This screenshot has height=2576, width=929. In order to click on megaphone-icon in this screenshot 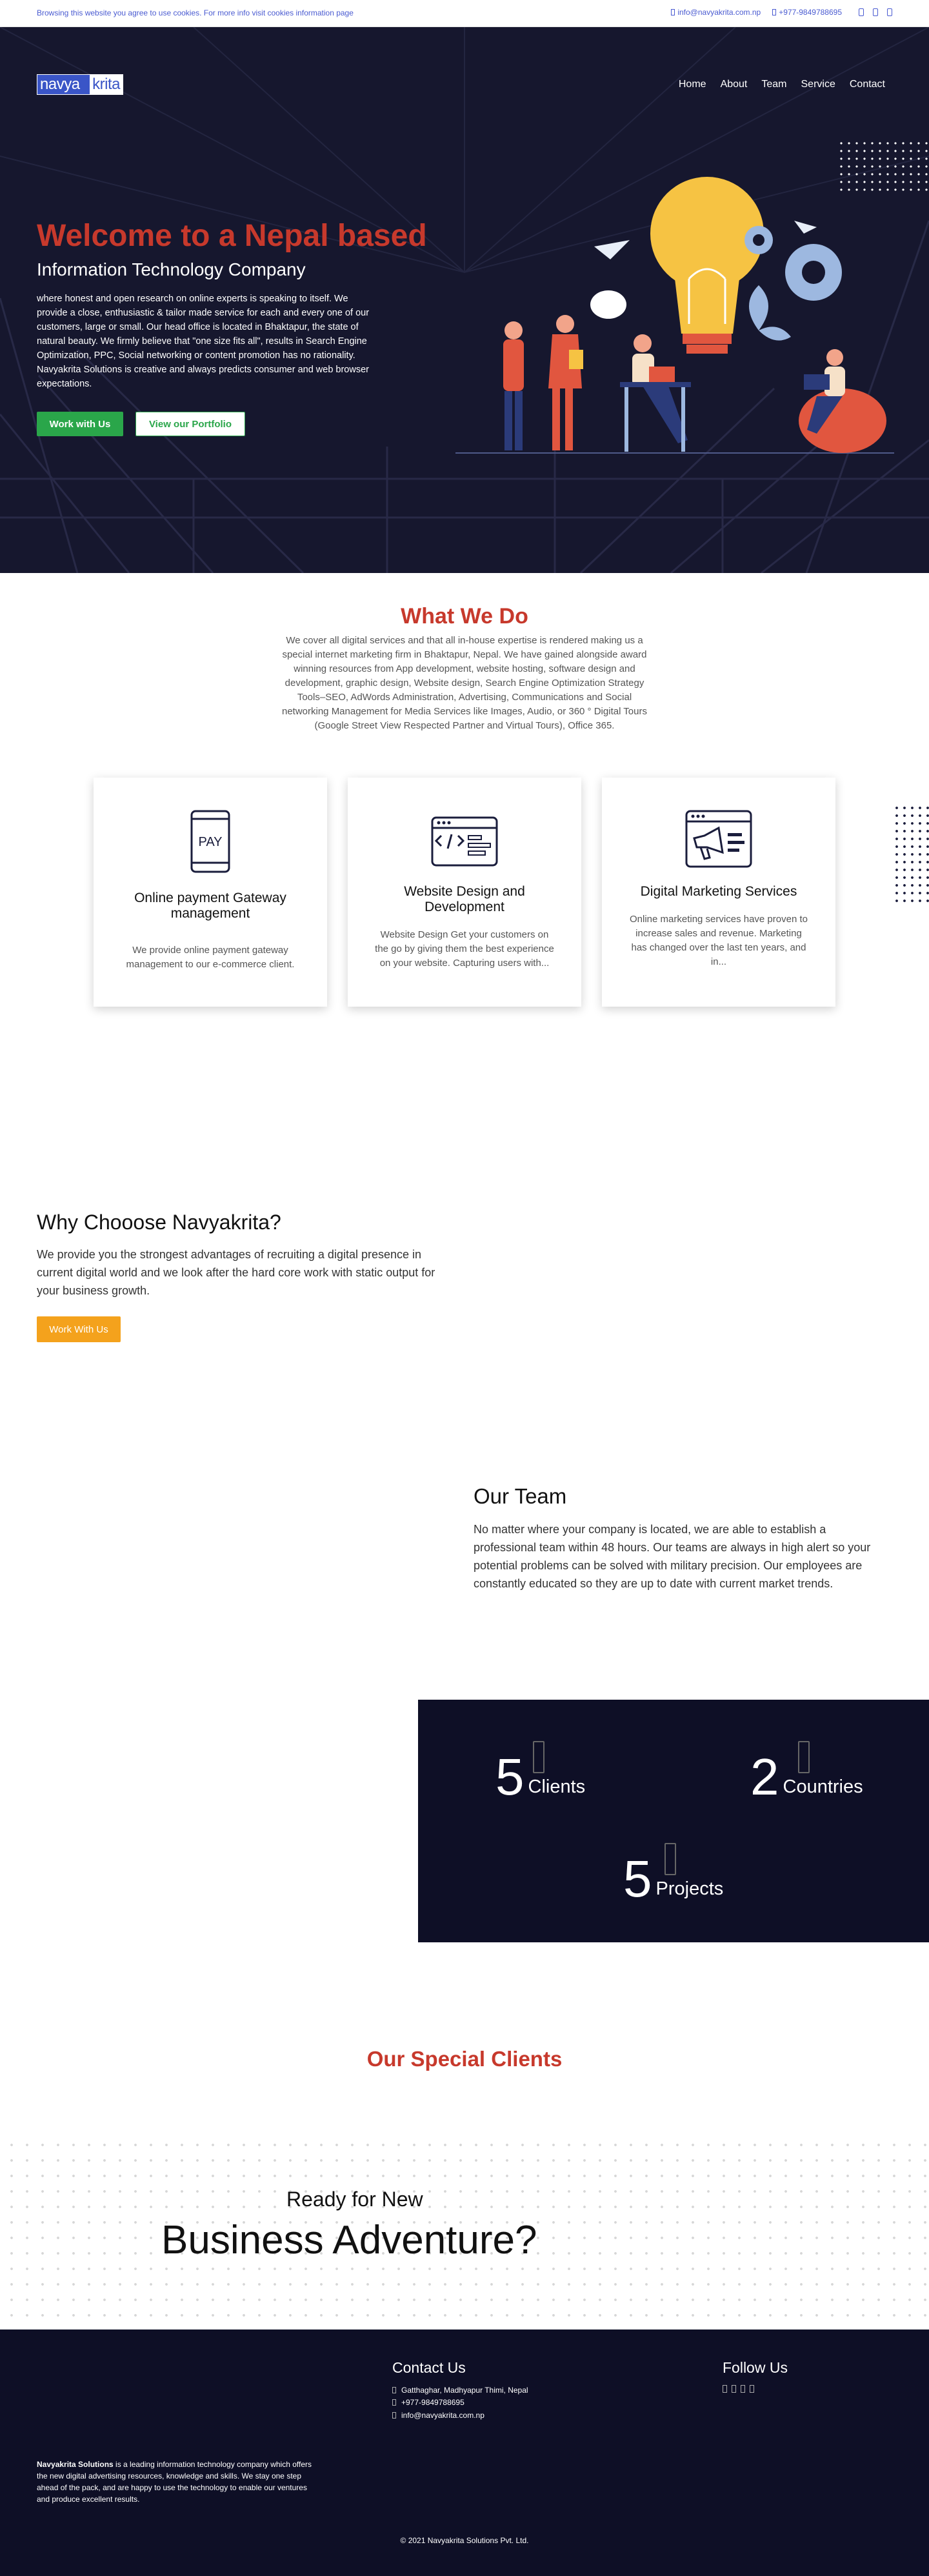, I will do `click(718, 842)`.